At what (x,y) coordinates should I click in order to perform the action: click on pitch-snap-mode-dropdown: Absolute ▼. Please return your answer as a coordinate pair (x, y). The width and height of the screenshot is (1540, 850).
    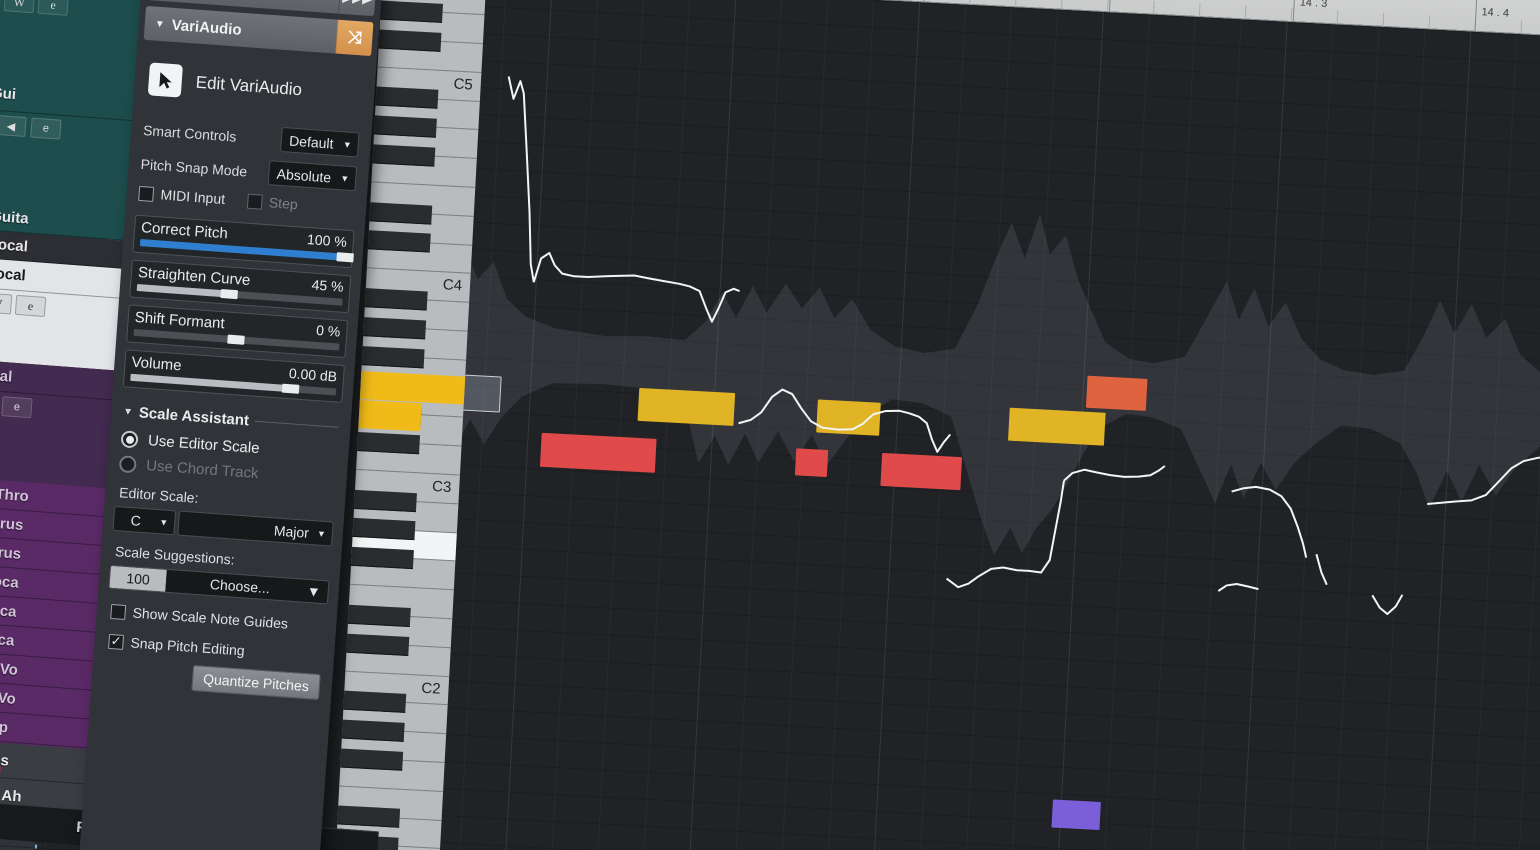
    Looking at the image, I should click on (312, 176).